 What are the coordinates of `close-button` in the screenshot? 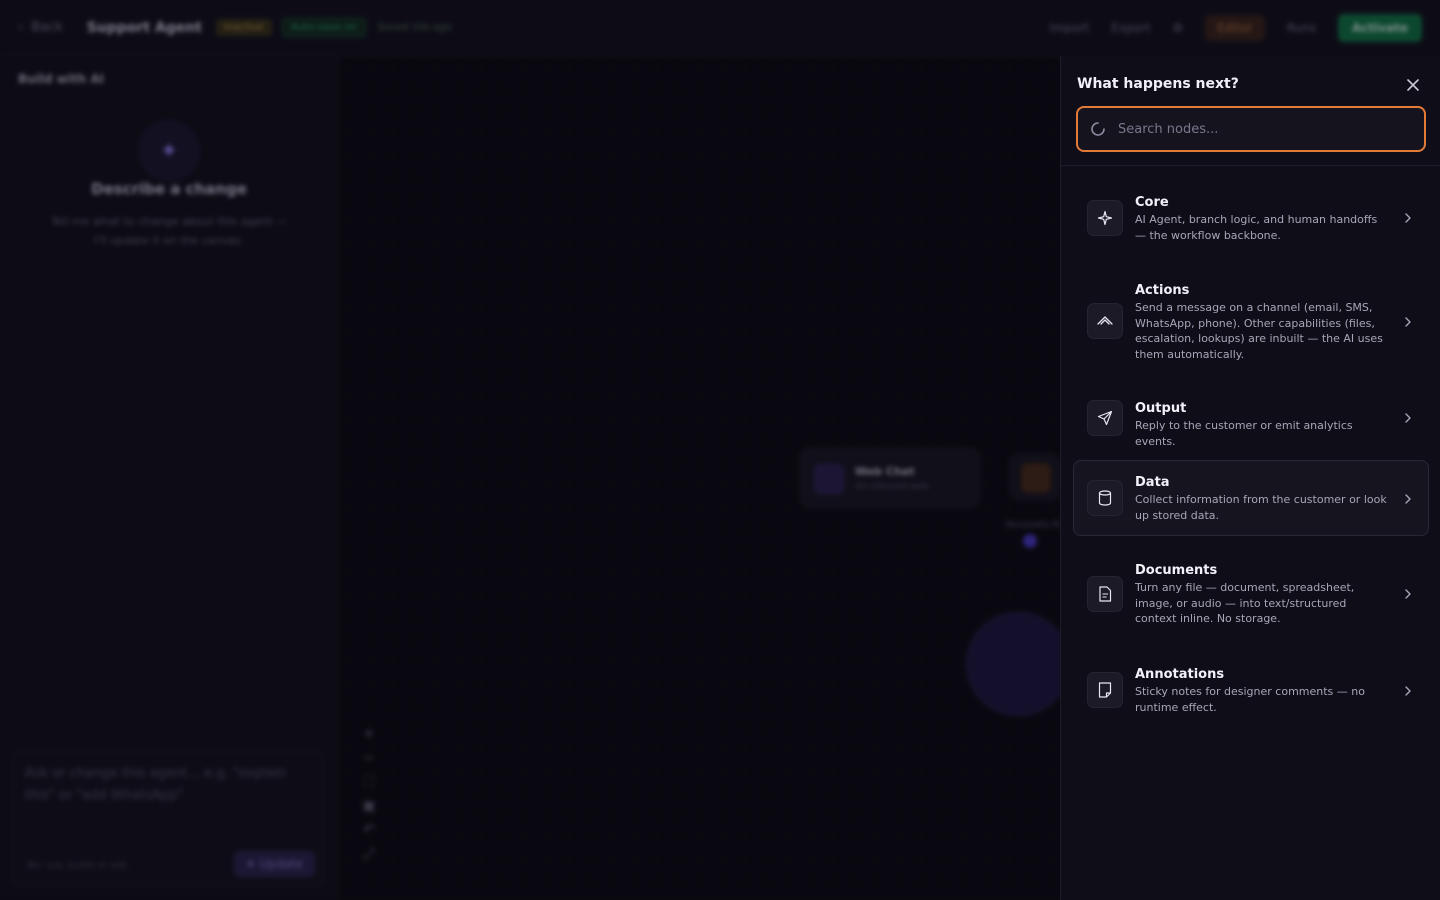 It's located at (1413, 85).